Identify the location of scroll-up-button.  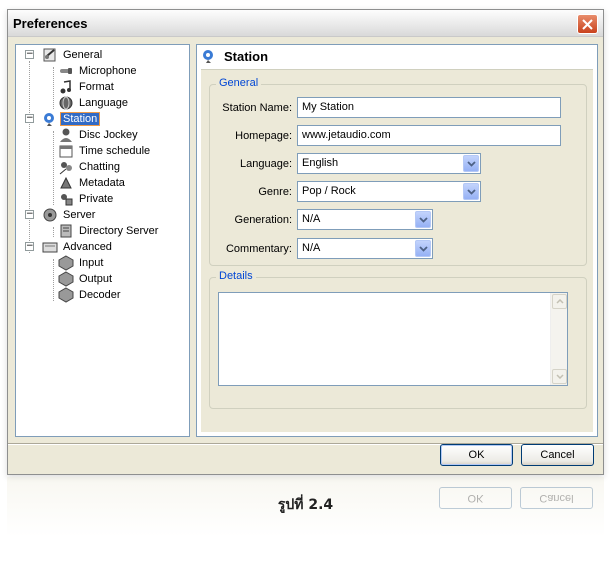
(559, 301).